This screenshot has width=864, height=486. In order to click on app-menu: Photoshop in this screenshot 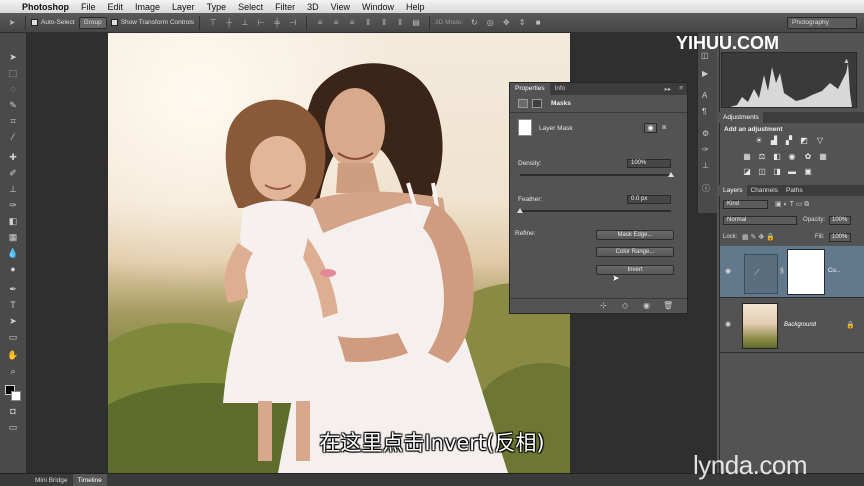, I will do `click(45, 7)`.